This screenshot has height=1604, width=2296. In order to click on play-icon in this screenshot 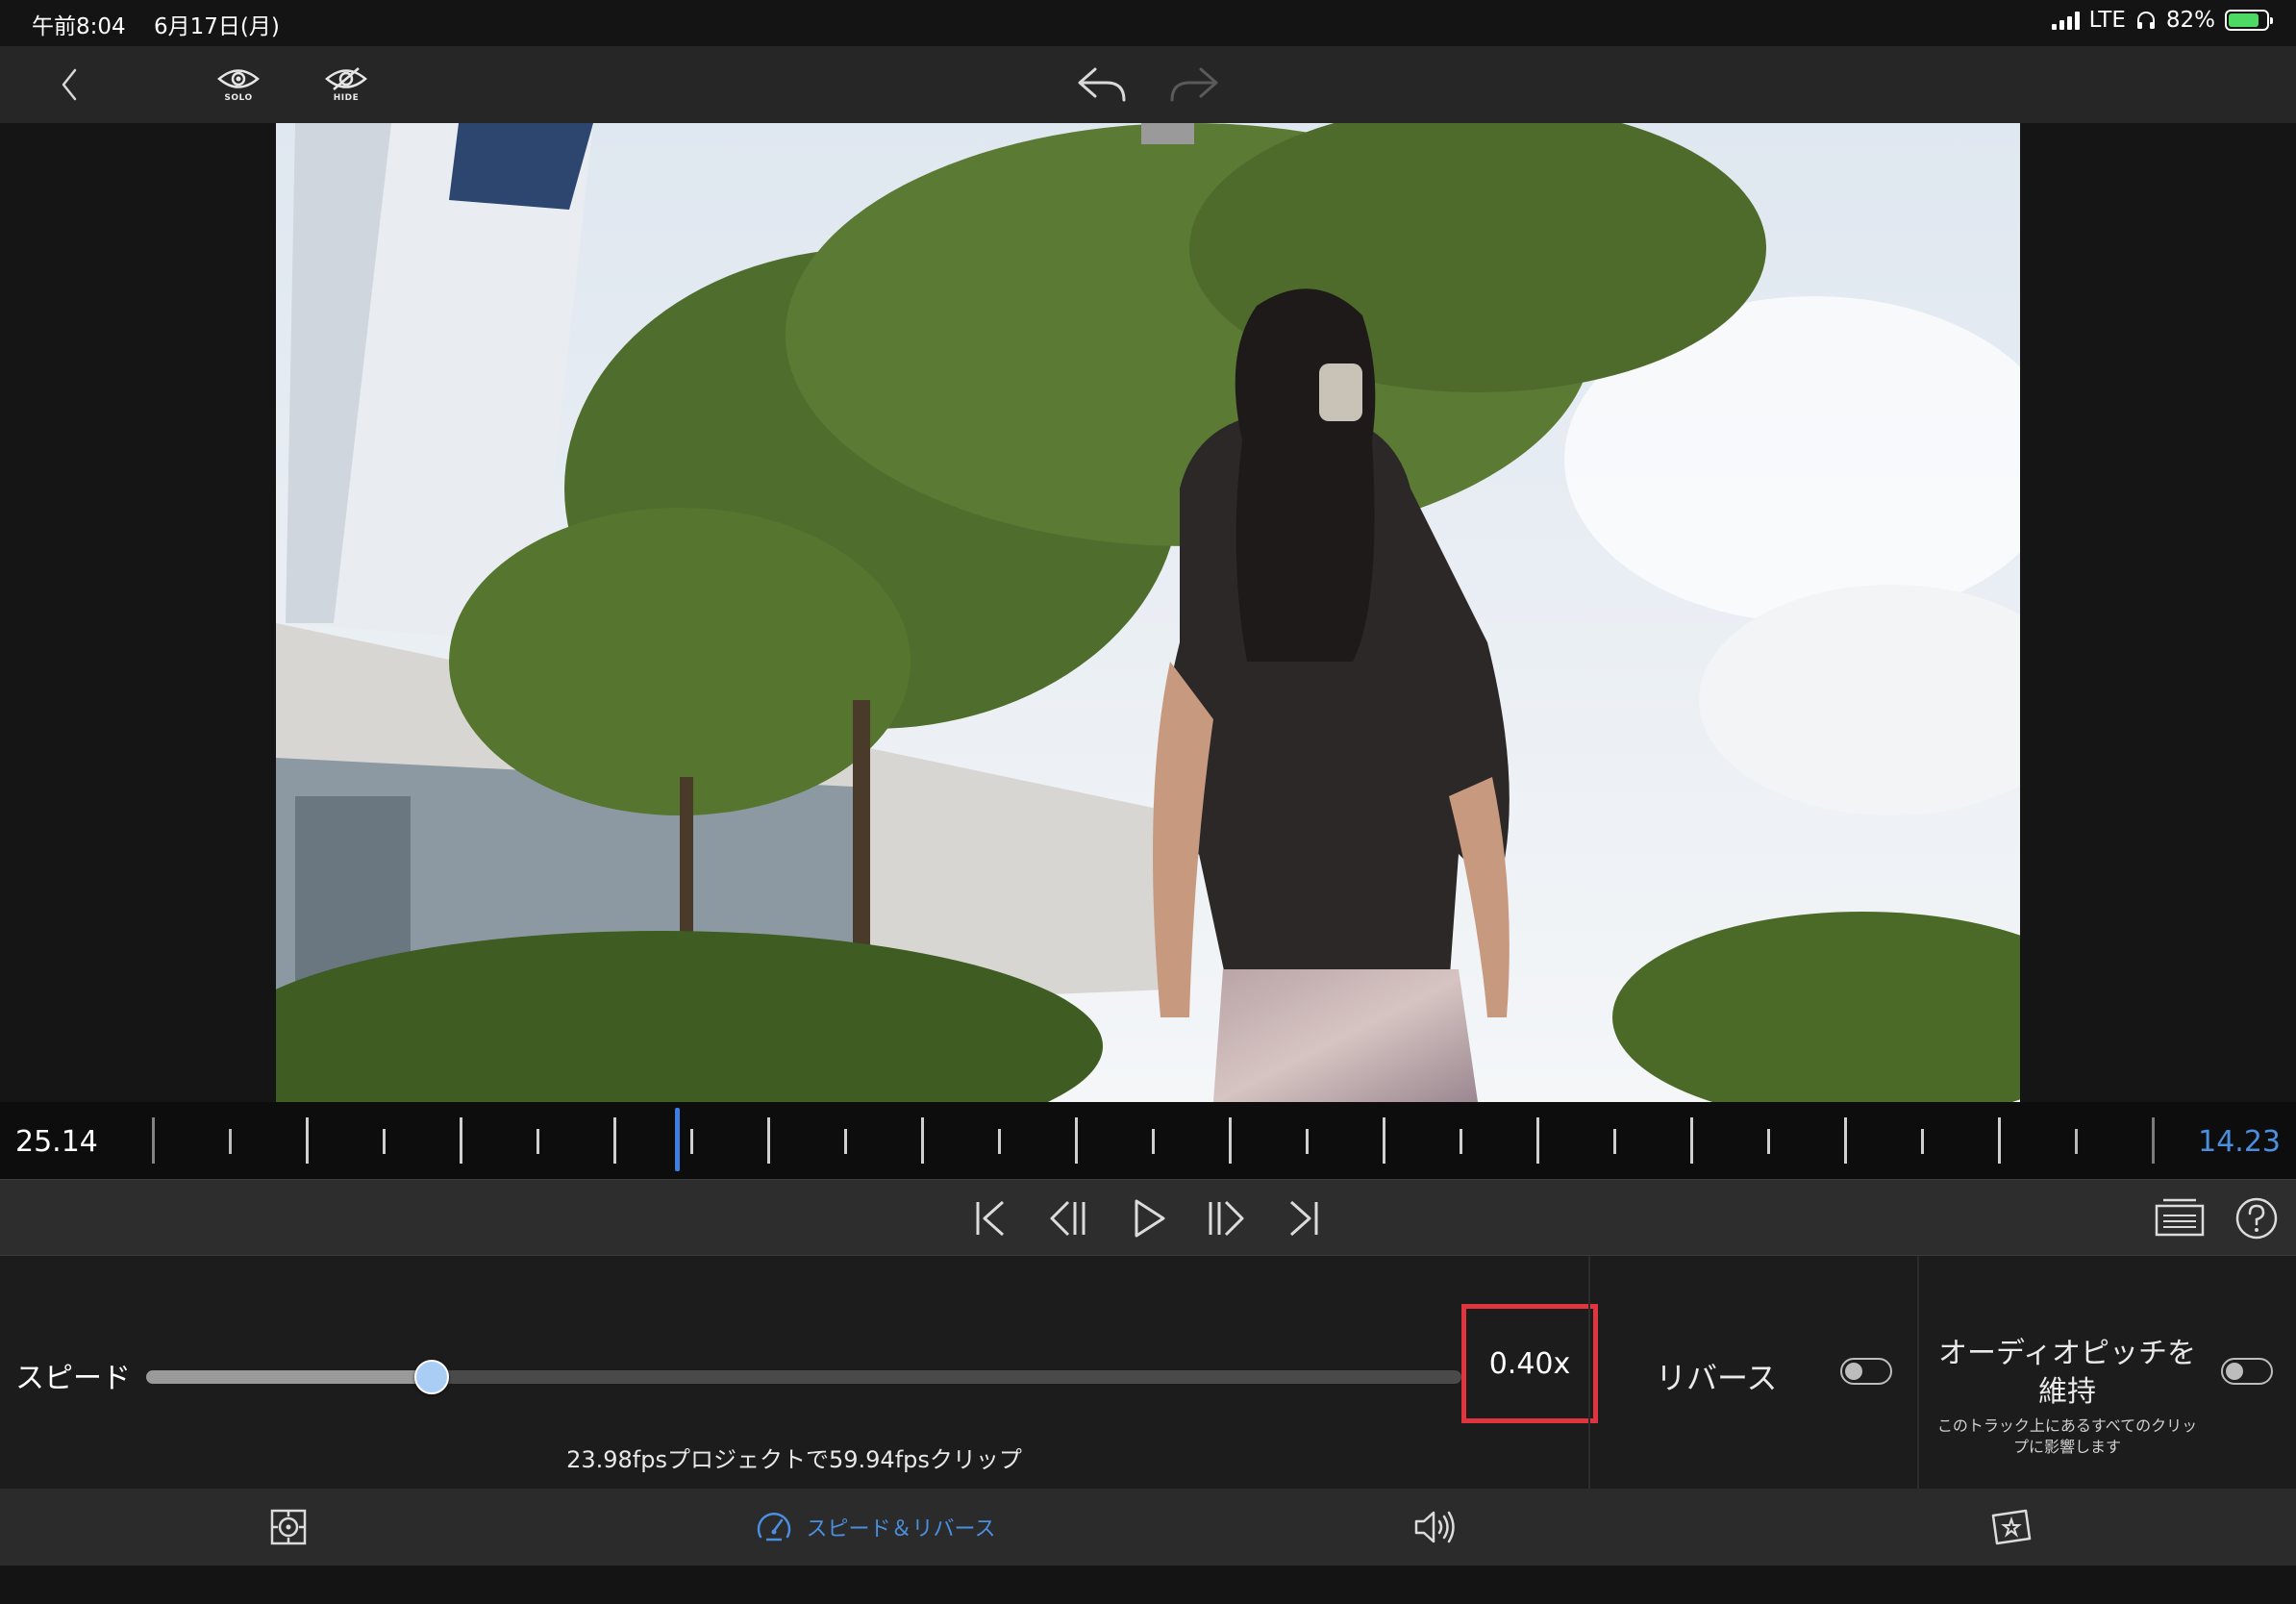, I will do `click(1150, 1218)`.